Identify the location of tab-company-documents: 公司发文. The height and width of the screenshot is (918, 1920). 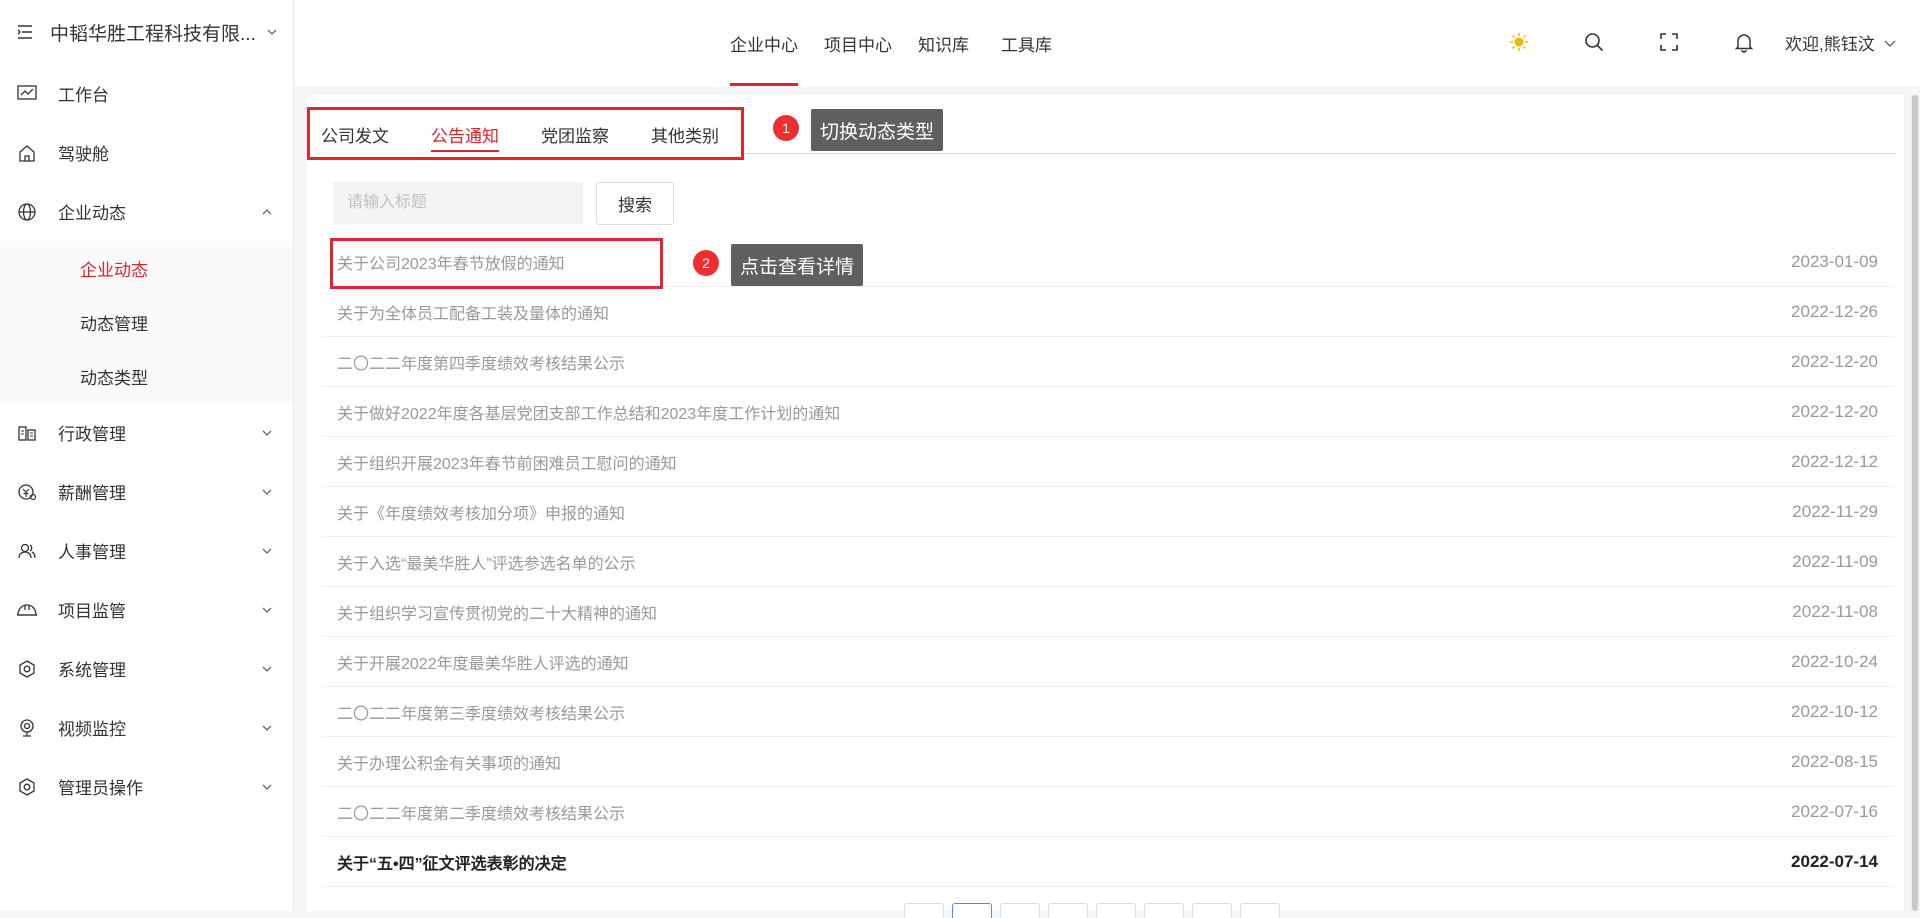
(355, 136).